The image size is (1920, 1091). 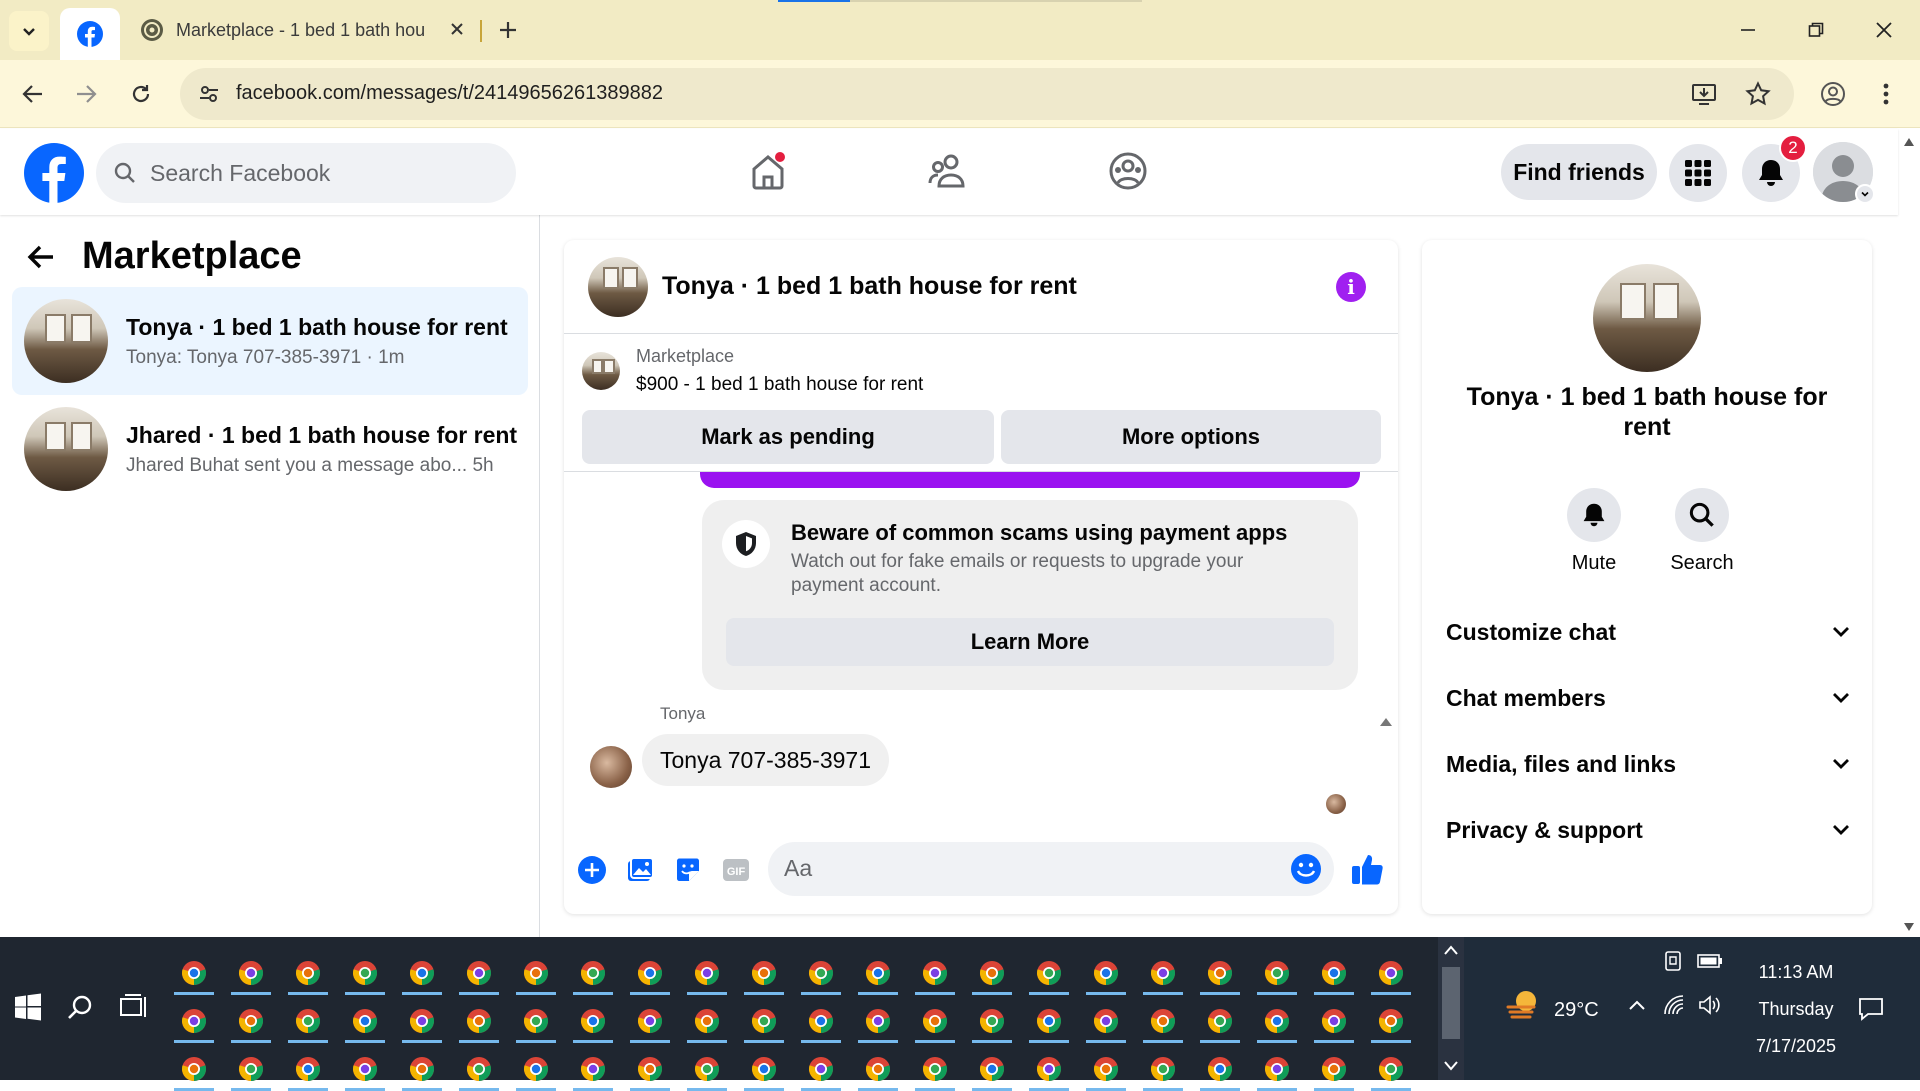 What do you see at coordinates (948, 171) in the screenshot?
I see `friends-nav` at bounding box center [948, 171].